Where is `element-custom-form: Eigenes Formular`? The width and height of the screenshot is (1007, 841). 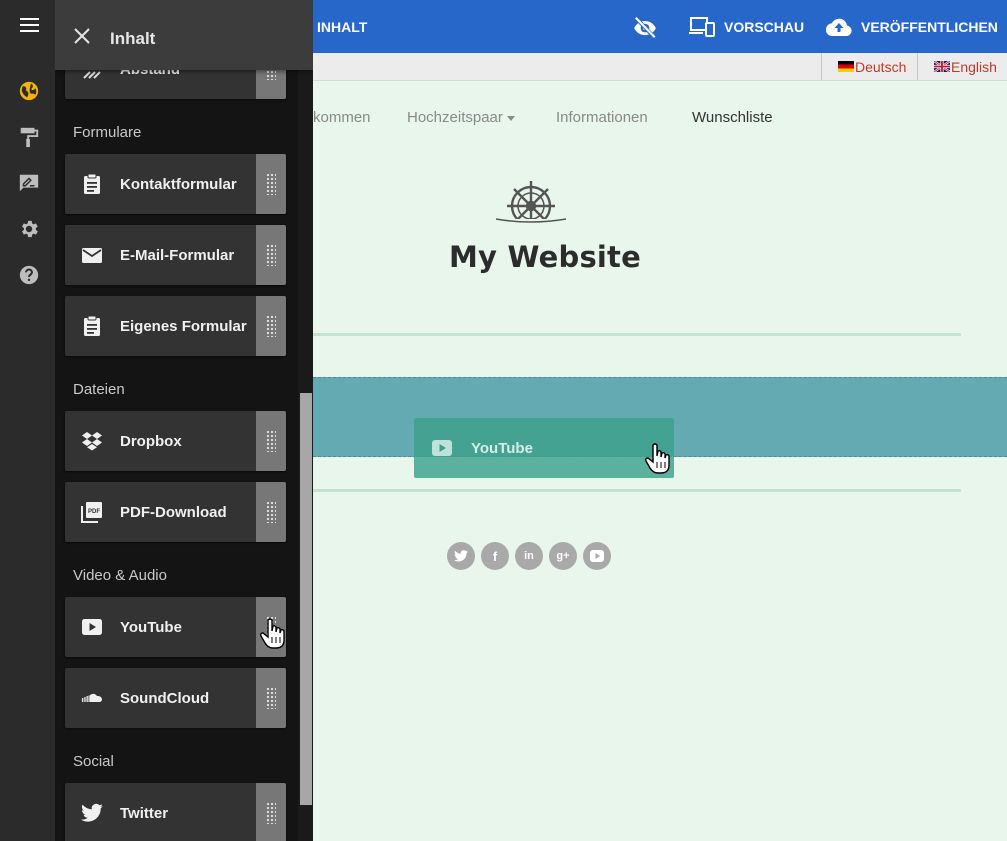 element-custom-form: Eigenes Formular is located at coordinates (175, 326).